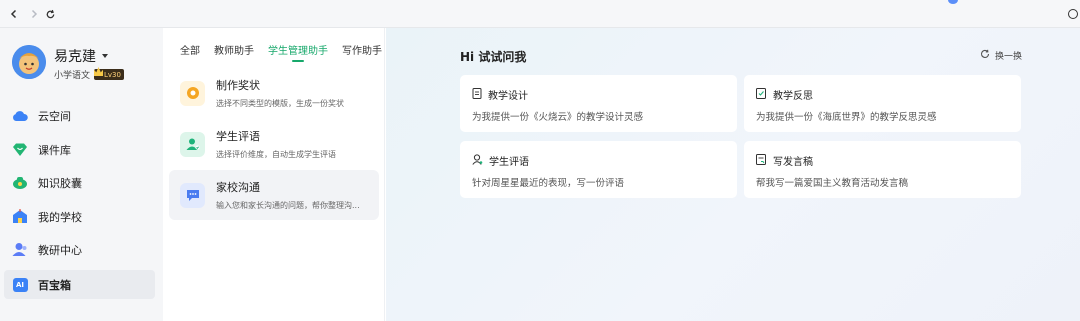 The height and width of the screenshot is (321, 1080). What do you see at coordinates (60, 217) in the screenshot?
I see `sidebar-item-label: 我的学校` at bounding box center [60, 217].